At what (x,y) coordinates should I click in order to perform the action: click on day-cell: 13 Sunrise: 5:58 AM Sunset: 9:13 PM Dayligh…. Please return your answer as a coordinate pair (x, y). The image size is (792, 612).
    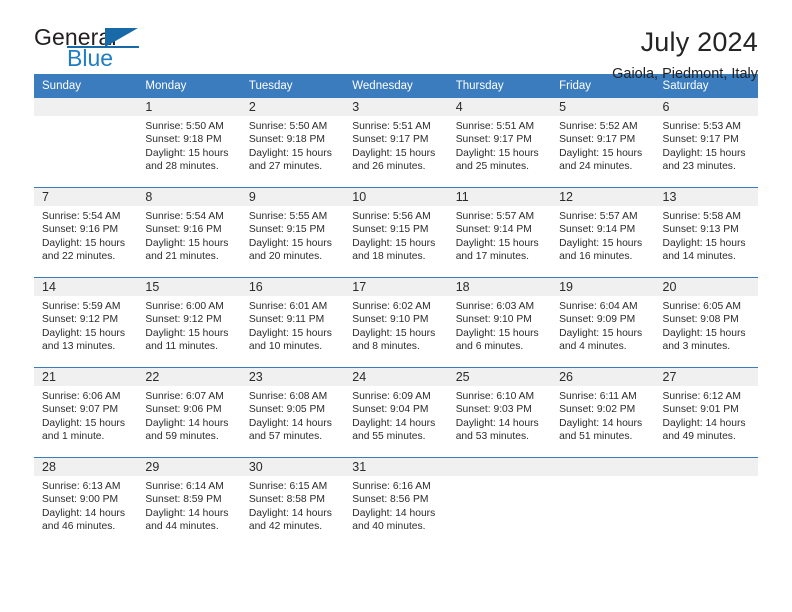
    Looking at the image, I should click on (706, 232).